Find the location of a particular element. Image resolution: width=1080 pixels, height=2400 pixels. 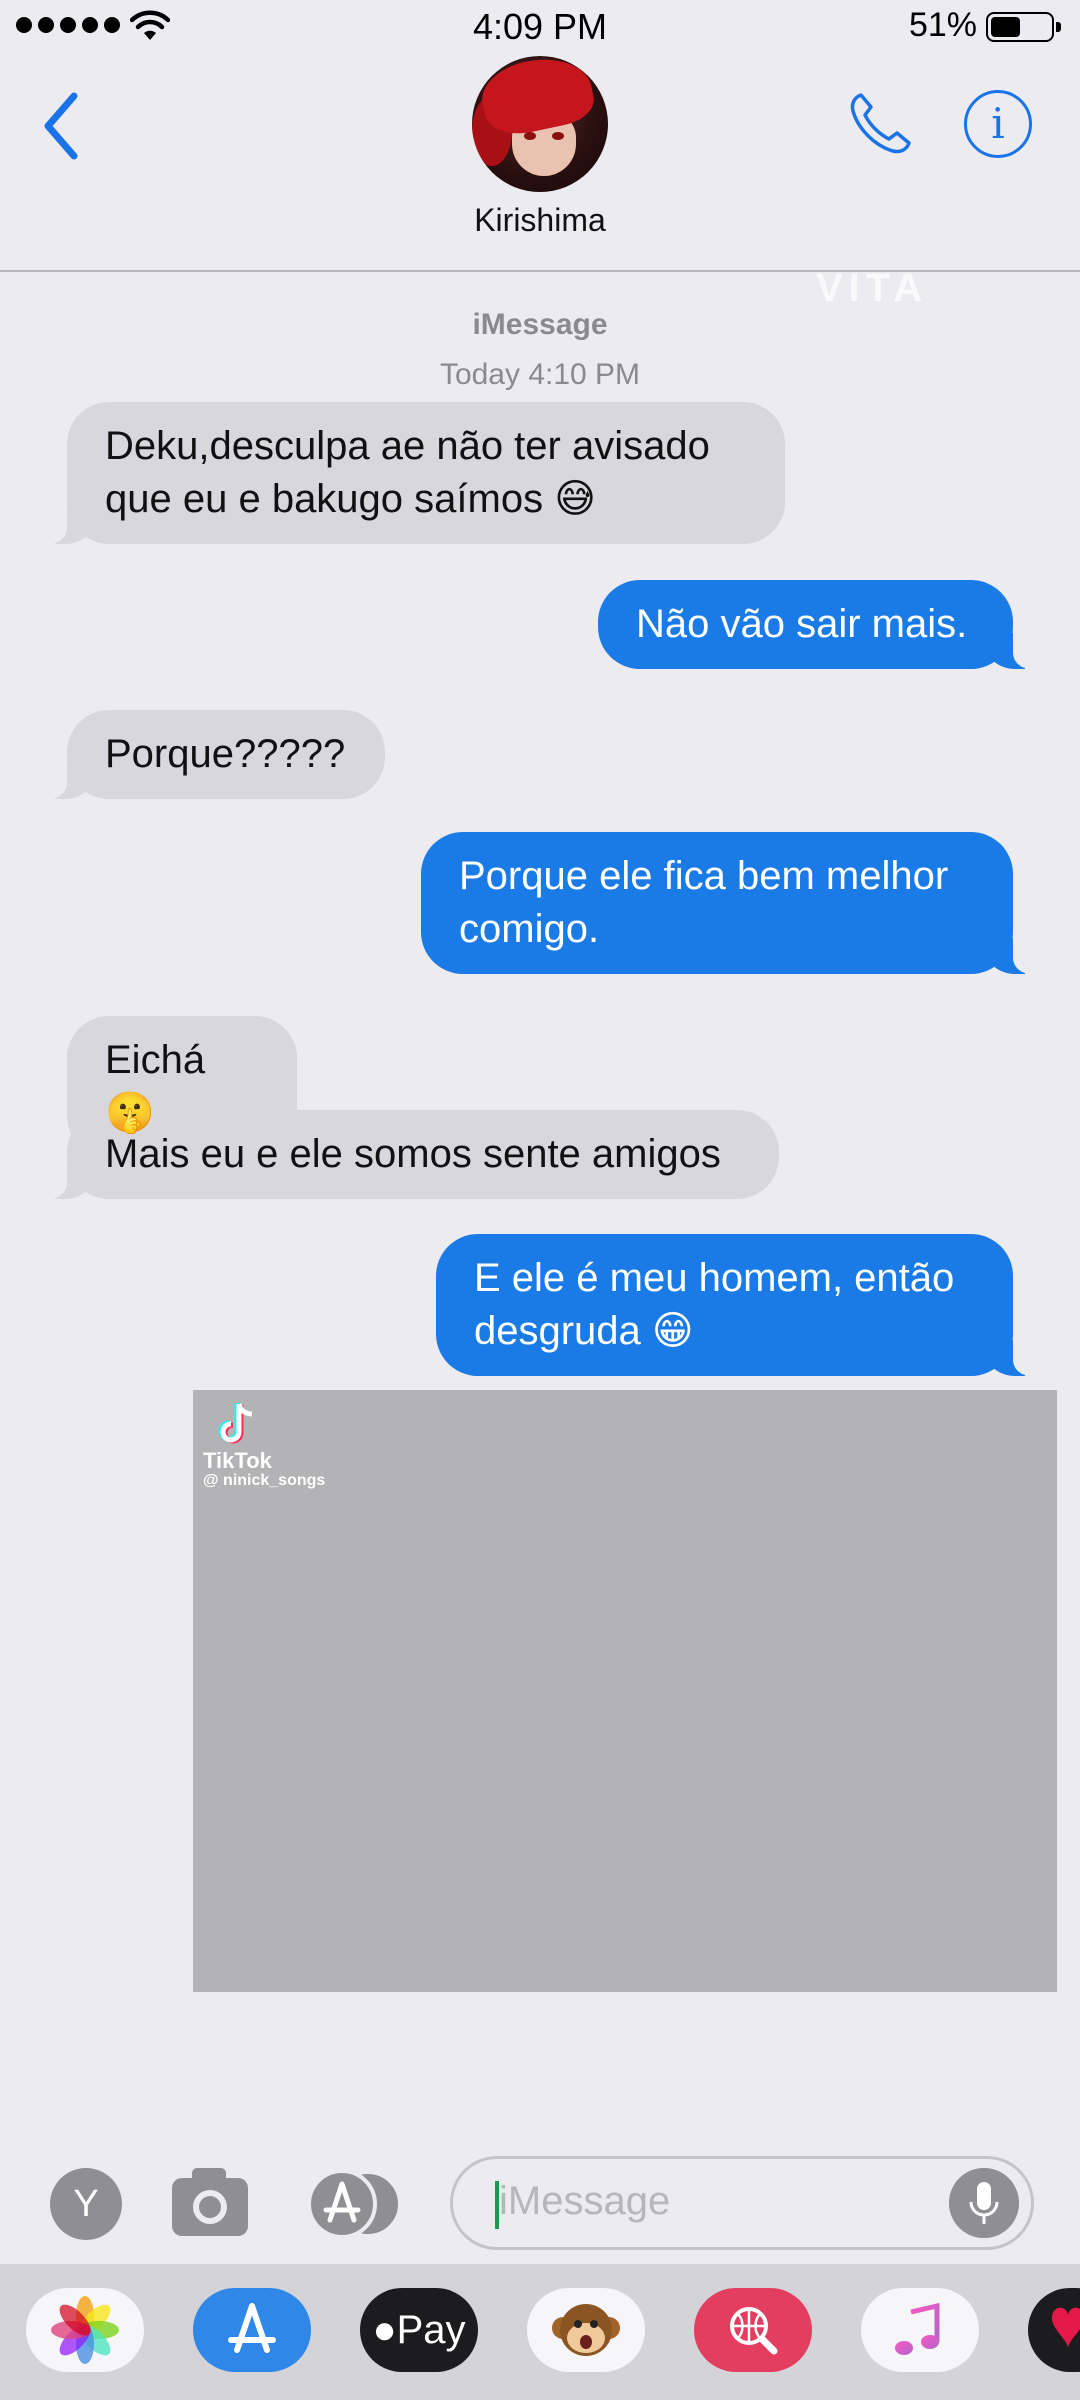

message-input: iMessage is located at coordinates (742, 2203).